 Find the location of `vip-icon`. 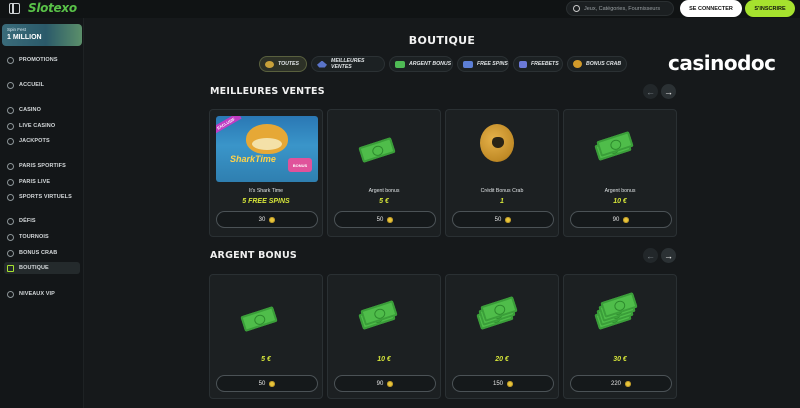

vip-icon is located at coordinates (10, 294).